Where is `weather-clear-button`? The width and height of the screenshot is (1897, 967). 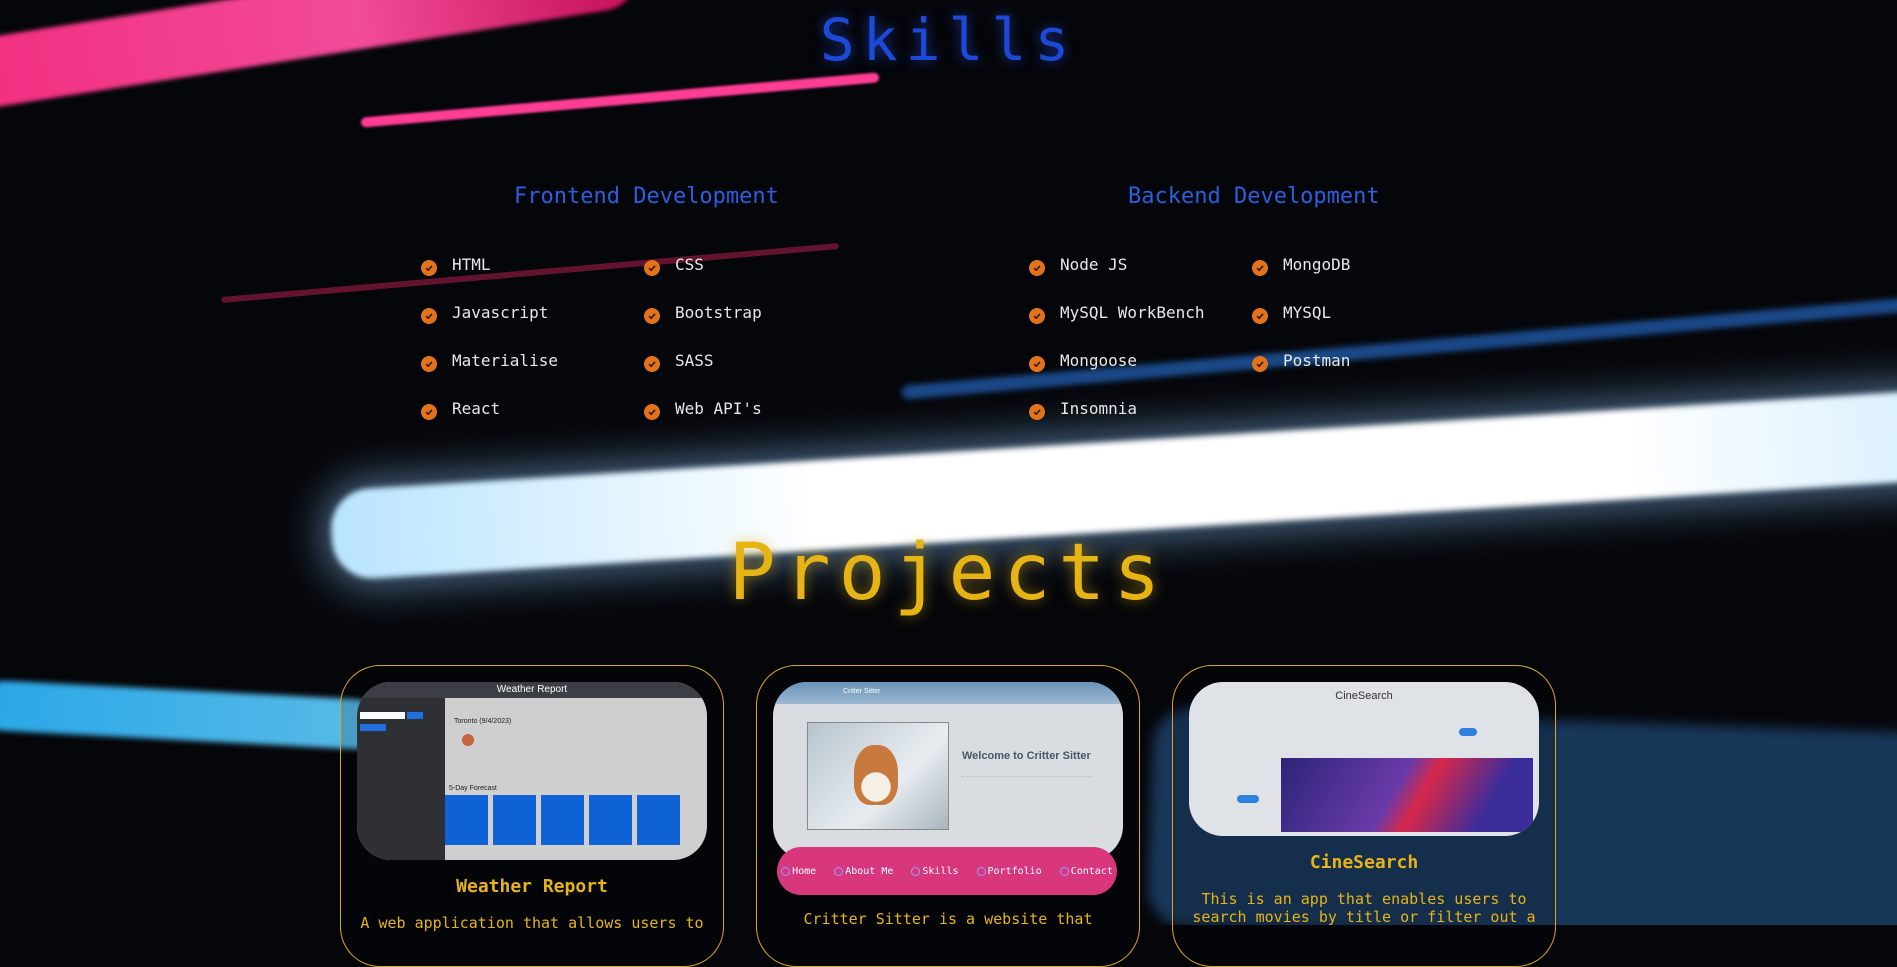 weather-clear-button is located at coordinates (373, 727).